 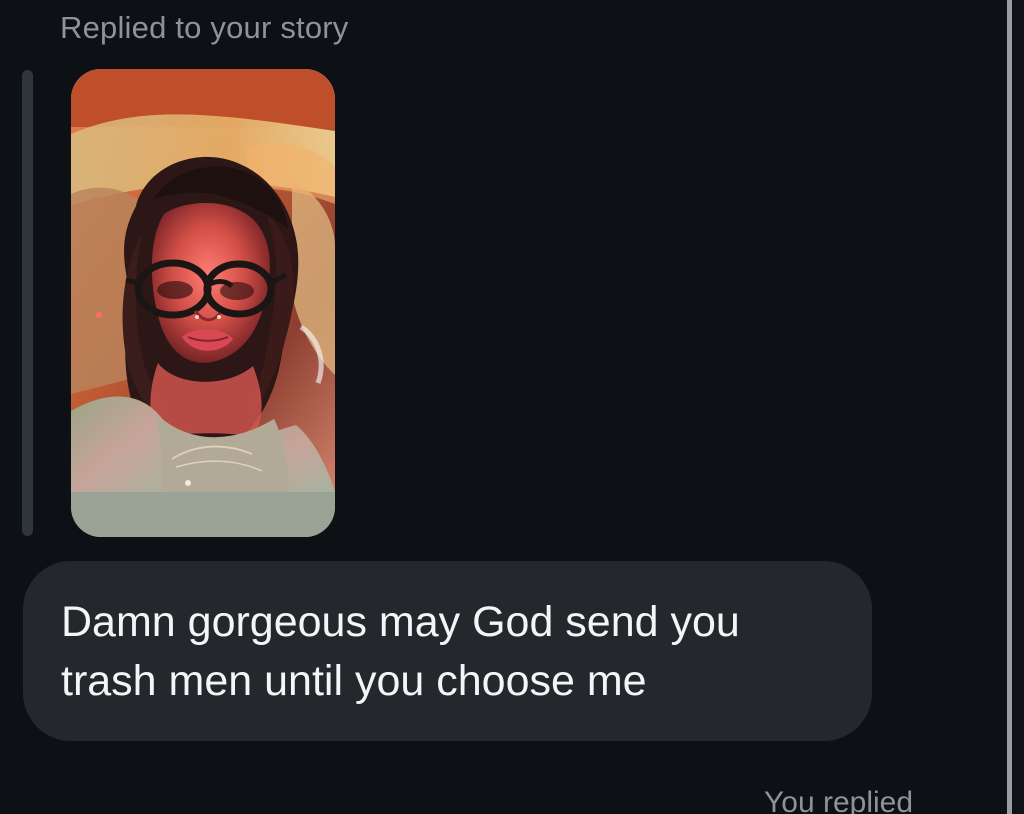 I want to click on you-replied-label: You replied, so click(x=839, y=800).